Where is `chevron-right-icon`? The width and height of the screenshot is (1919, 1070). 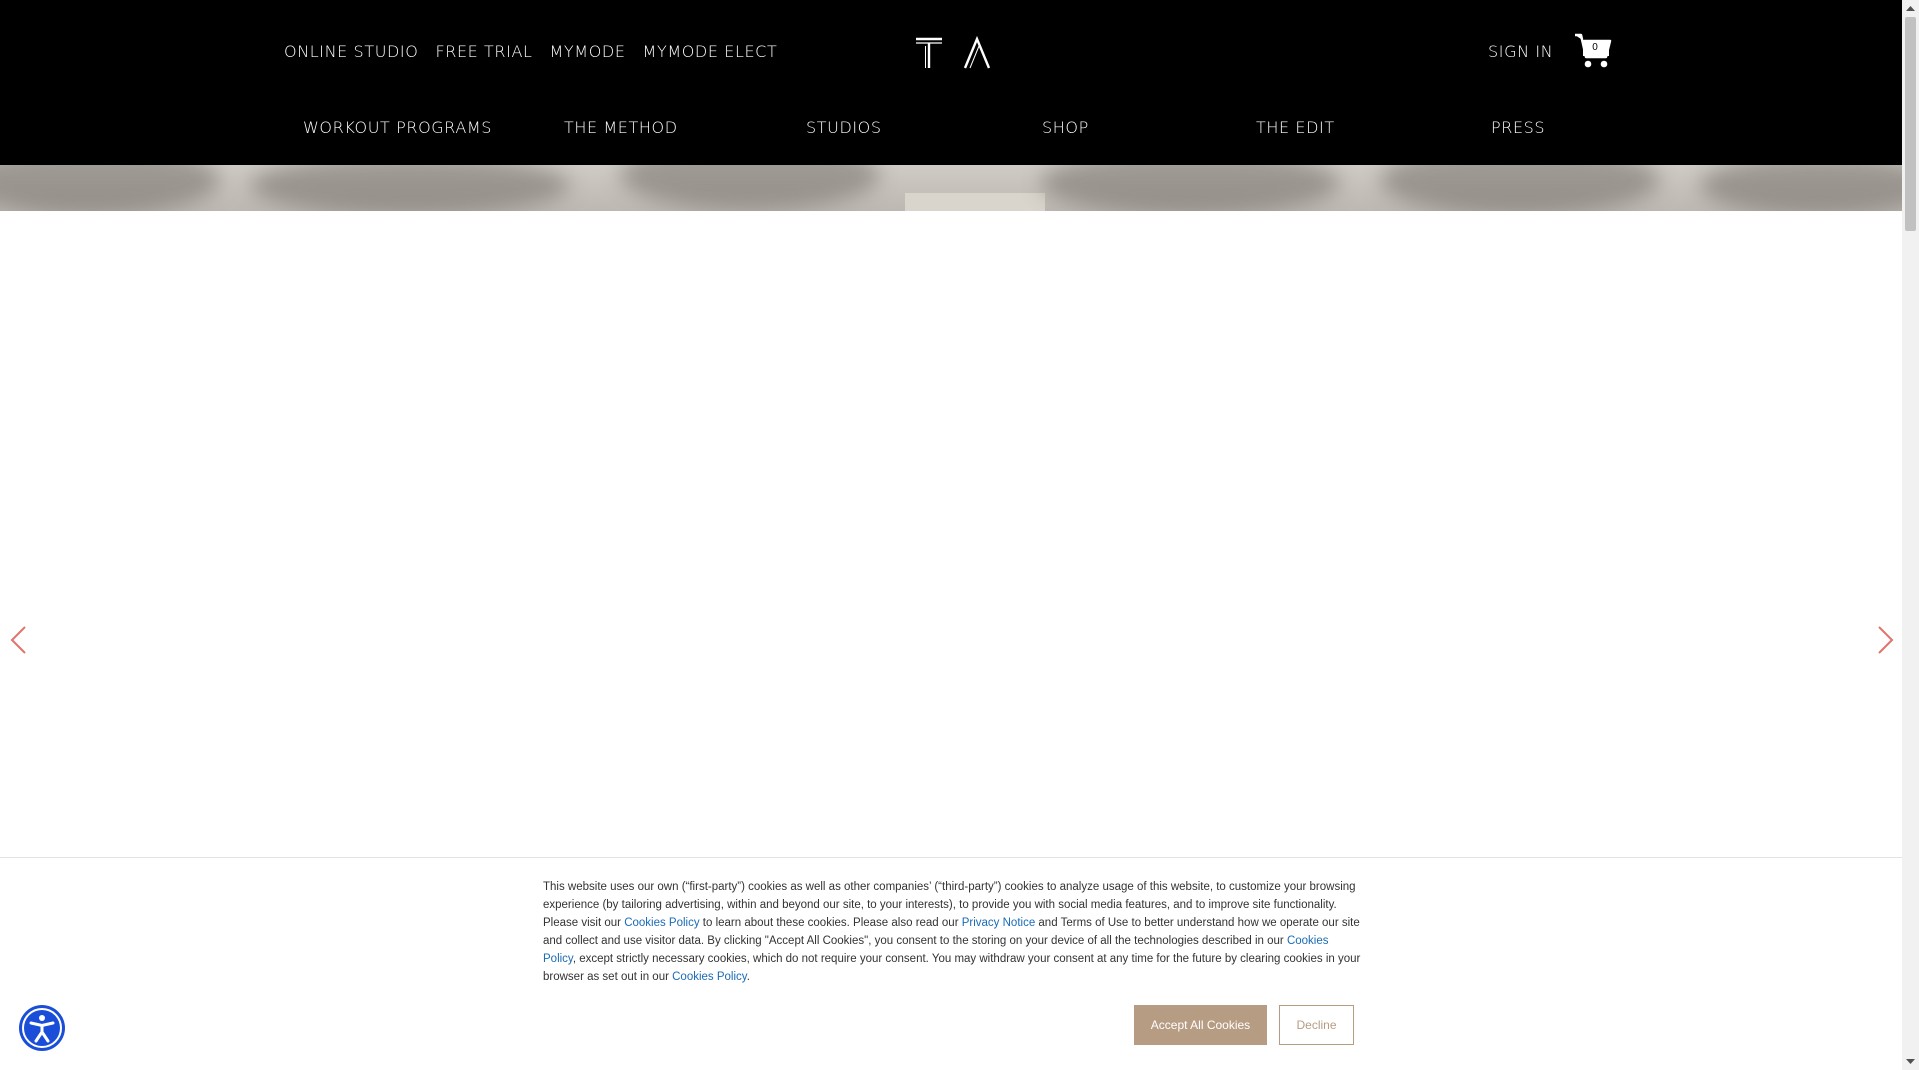 chevron-right-icon is located at coordinates (1886, 640).